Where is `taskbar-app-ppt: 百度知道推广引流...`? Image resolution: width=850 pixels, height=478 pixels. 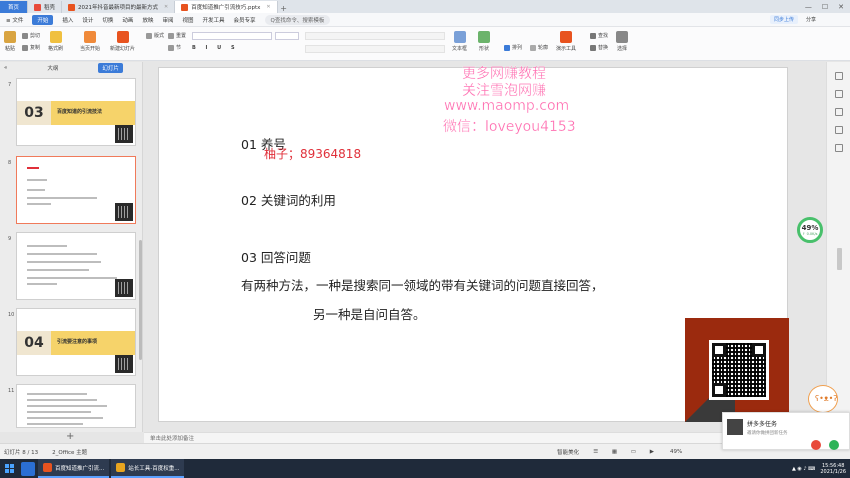
taskbar-app-ppt: 百度知道推广引流... is located at coordinates (74, 468).